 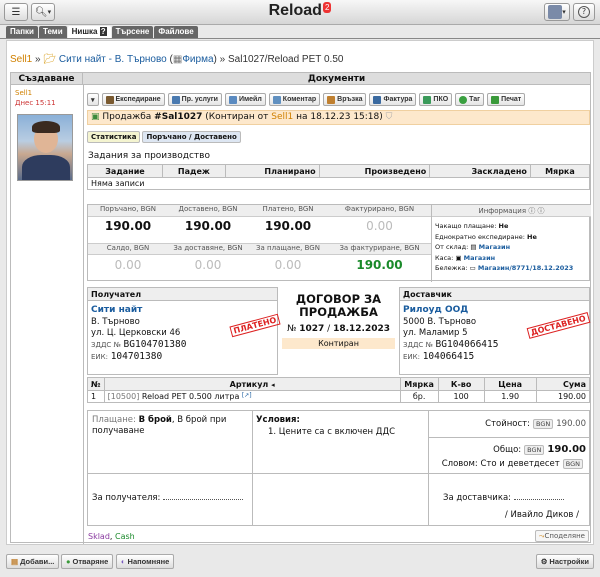 What do you see at coordinates (480, 171) in the screenshot?
I see `column-header: Заскладено` at bounding box center [480, 171].